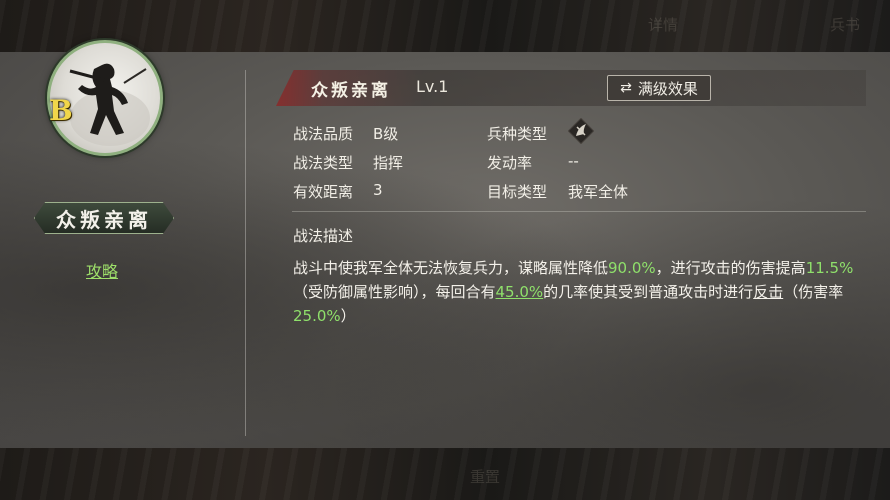 Image resolution: width=890 pixels, height=500 pixels. I want to click on counterattack-link: 反击, so click(768, 292).